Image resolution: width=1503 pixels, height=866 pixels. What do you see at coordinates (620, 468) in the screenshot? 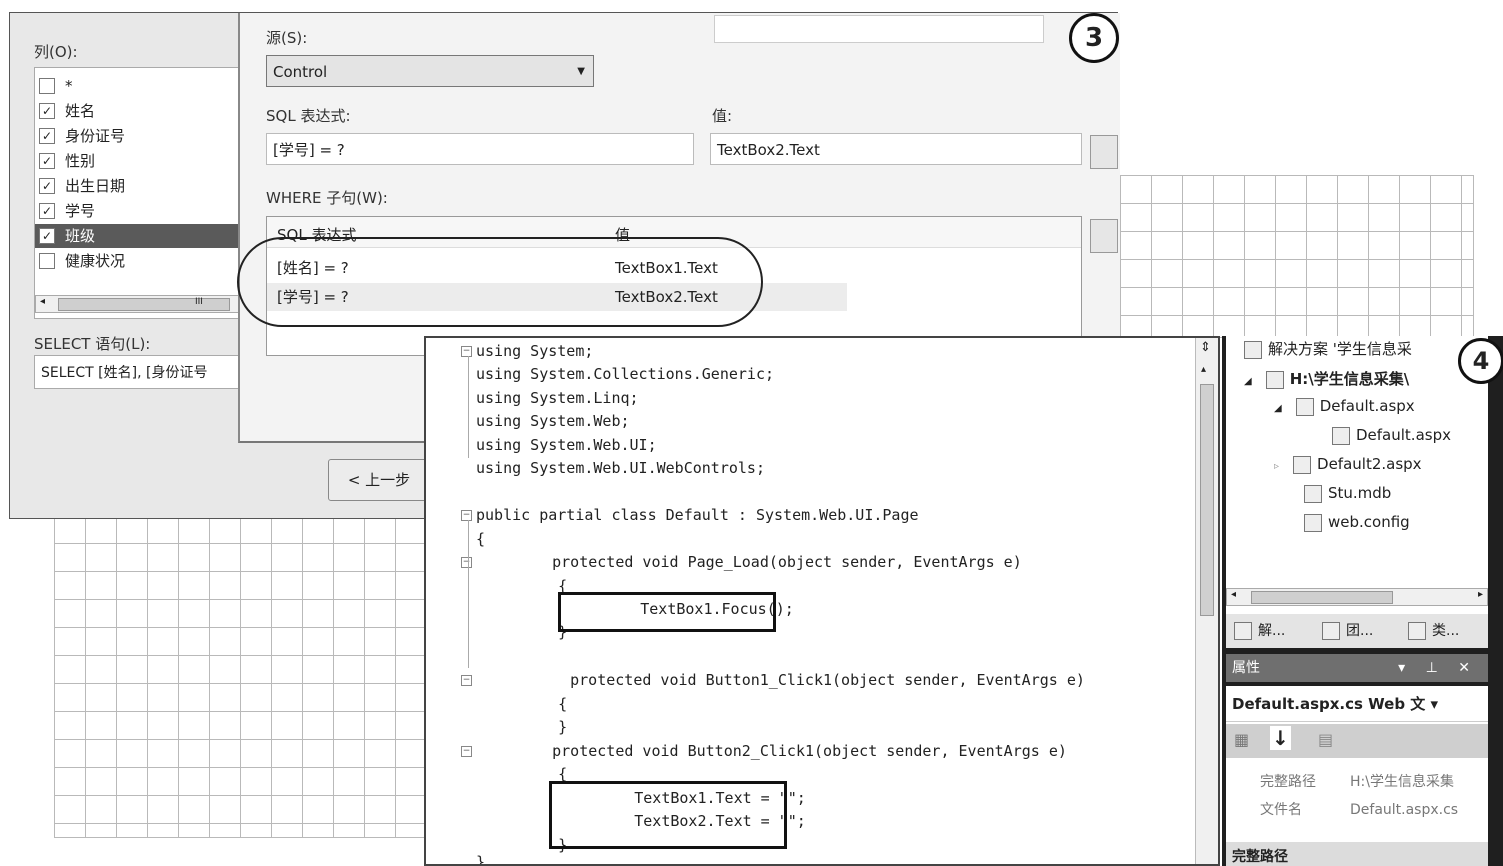
I see `code-line: using System.Web.UI.WebControls;` at bounding box center [620, 468].